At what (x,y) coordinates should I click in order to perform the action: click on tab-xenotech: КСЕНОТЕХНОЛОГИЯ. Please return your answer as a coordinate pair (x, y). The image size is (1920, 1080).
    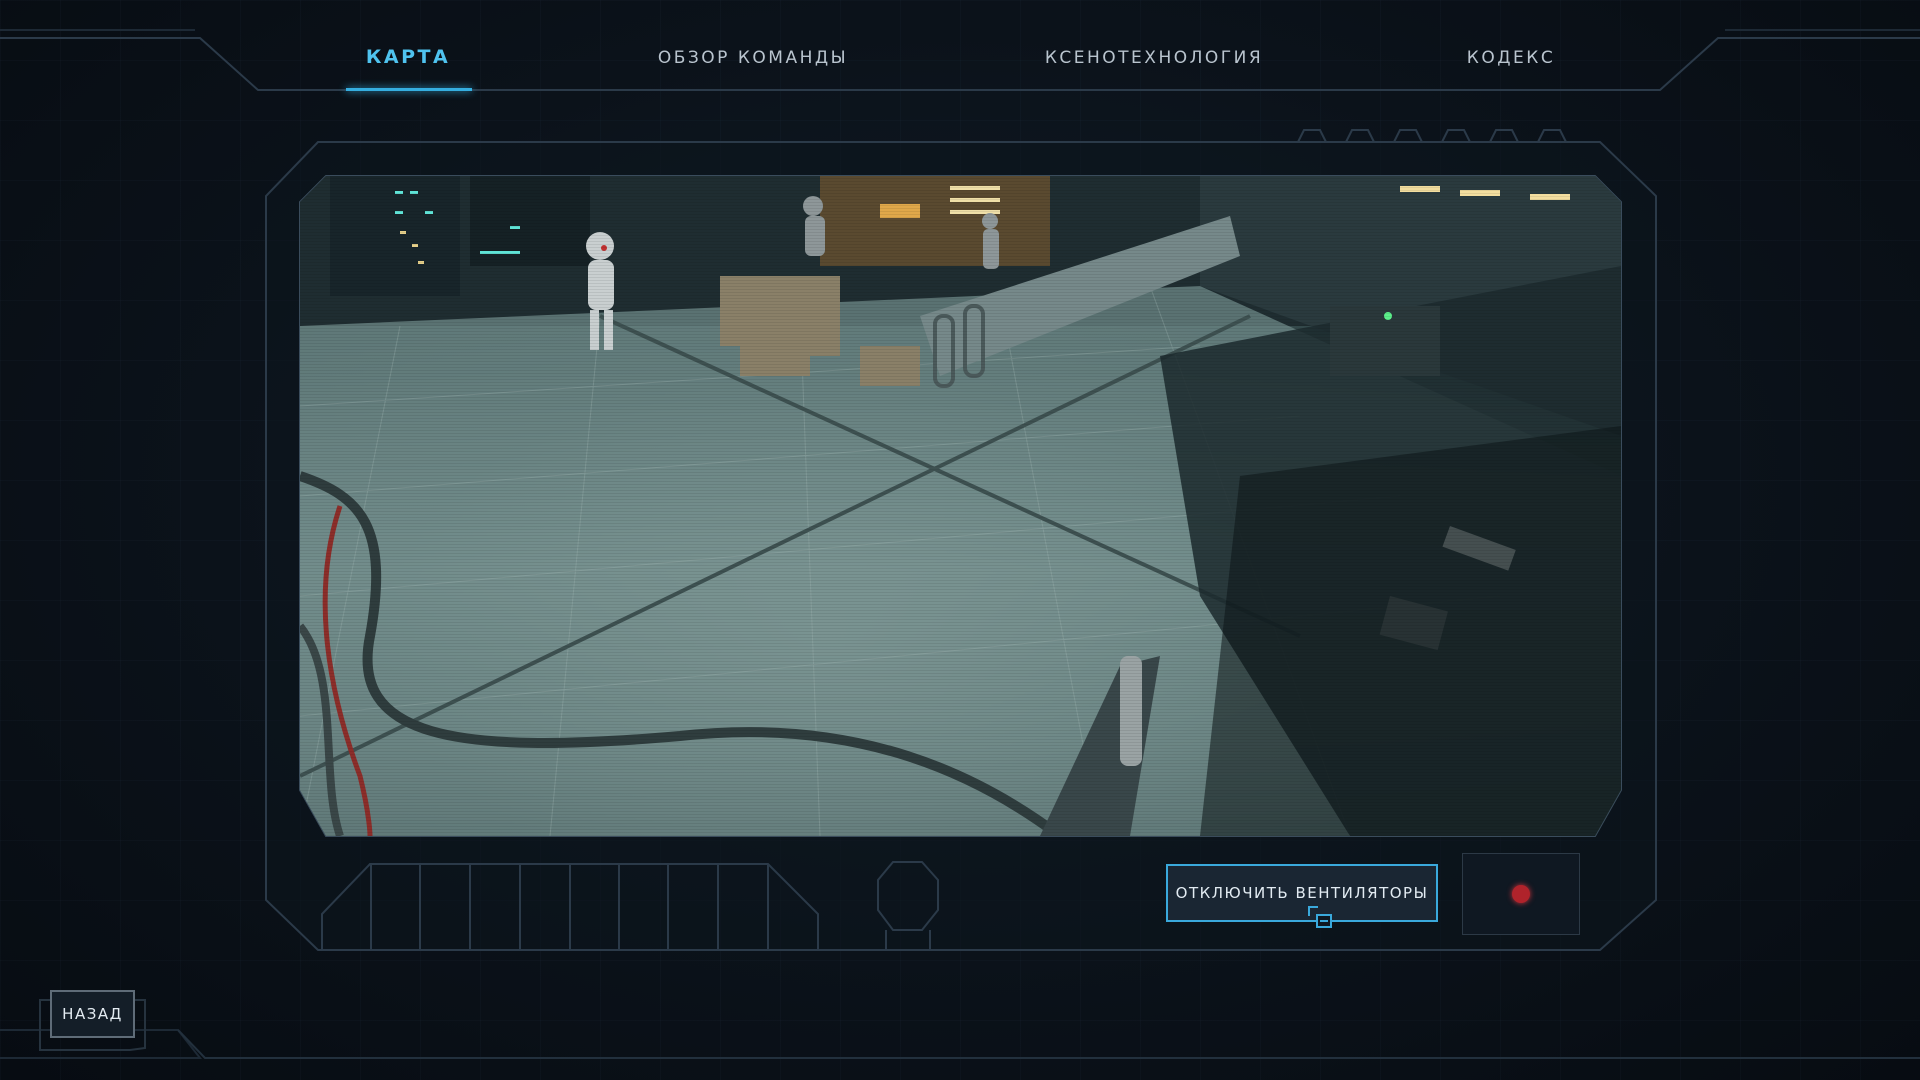
    Looking at the image, I should click on (1154, 58).